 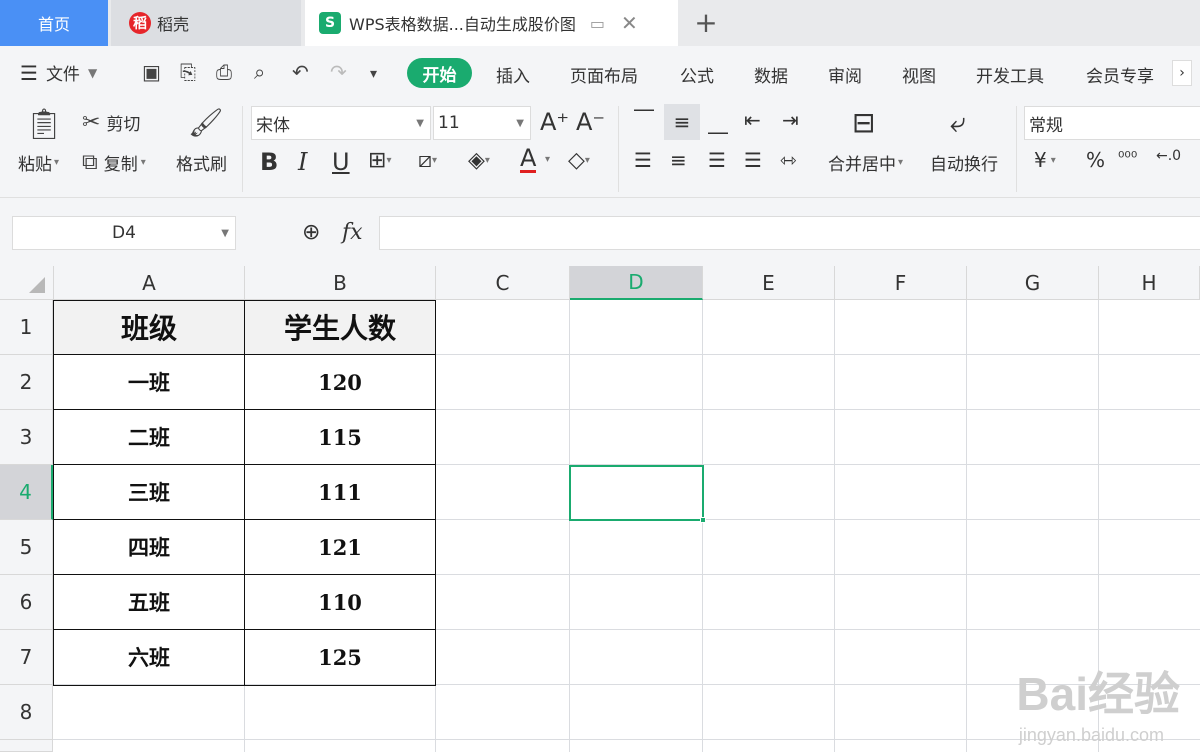 What do you see at coordinates (26, 657) in the screenshot?
I see `row-header-7: 7` at bounding box center [26, 657].